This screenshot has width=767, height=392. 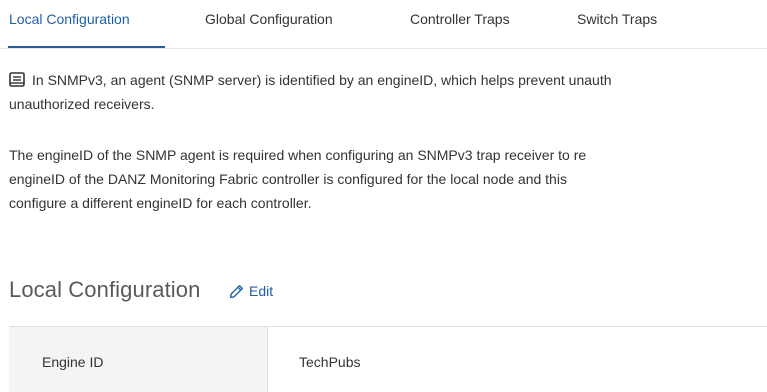 I want to click on pencil-icon, so click(x=236, y=291).